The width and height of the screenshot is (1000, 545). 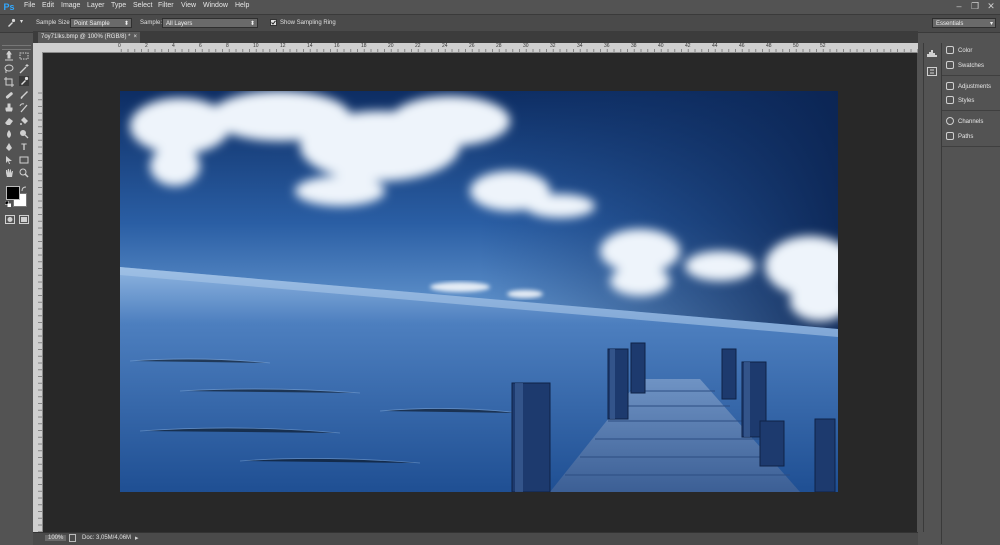 I want to click on toolbar-grip, so click(x=16, y=47).